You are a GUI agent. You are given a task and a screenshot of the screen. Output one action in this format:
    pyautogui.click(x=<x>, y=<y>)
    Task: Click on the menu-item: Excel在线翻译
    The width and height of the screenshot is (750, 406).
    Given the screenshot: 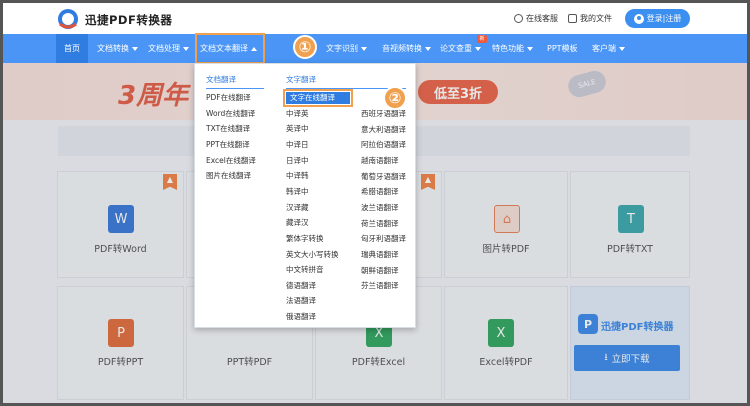 What is the action you would take?
    pyautogui.click(x=231, y=161)
    